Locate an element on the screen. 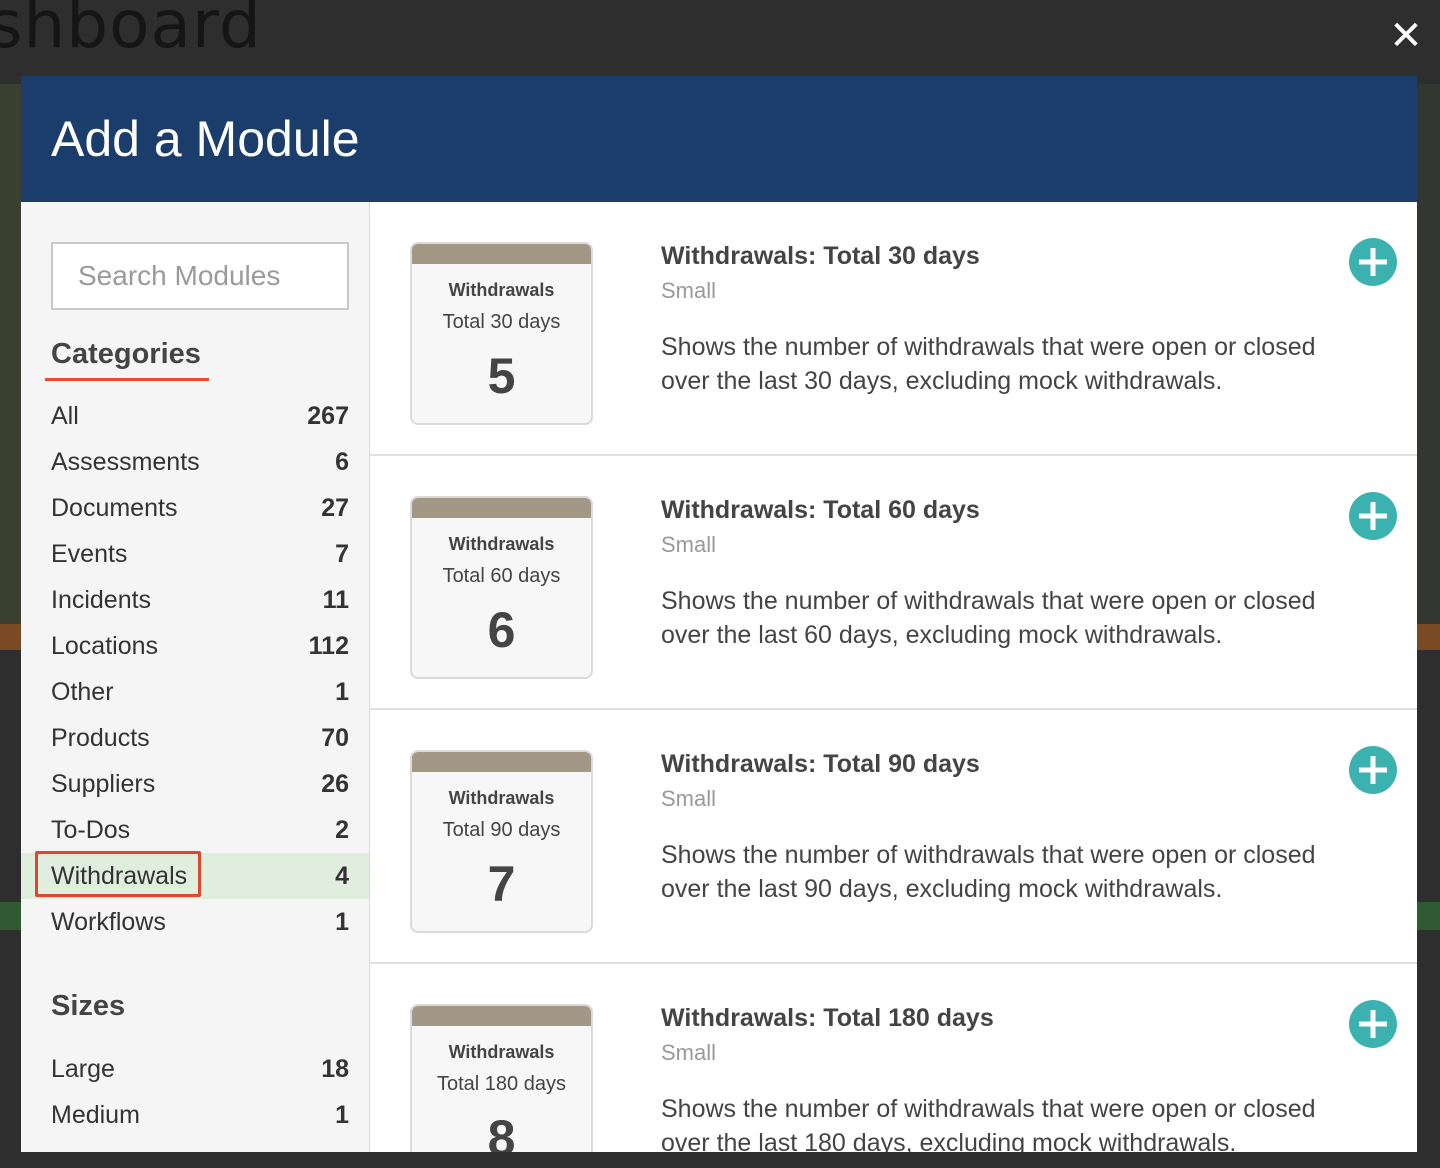  preview-subtitle: Total 60 days is located at coordinates (501, 576).